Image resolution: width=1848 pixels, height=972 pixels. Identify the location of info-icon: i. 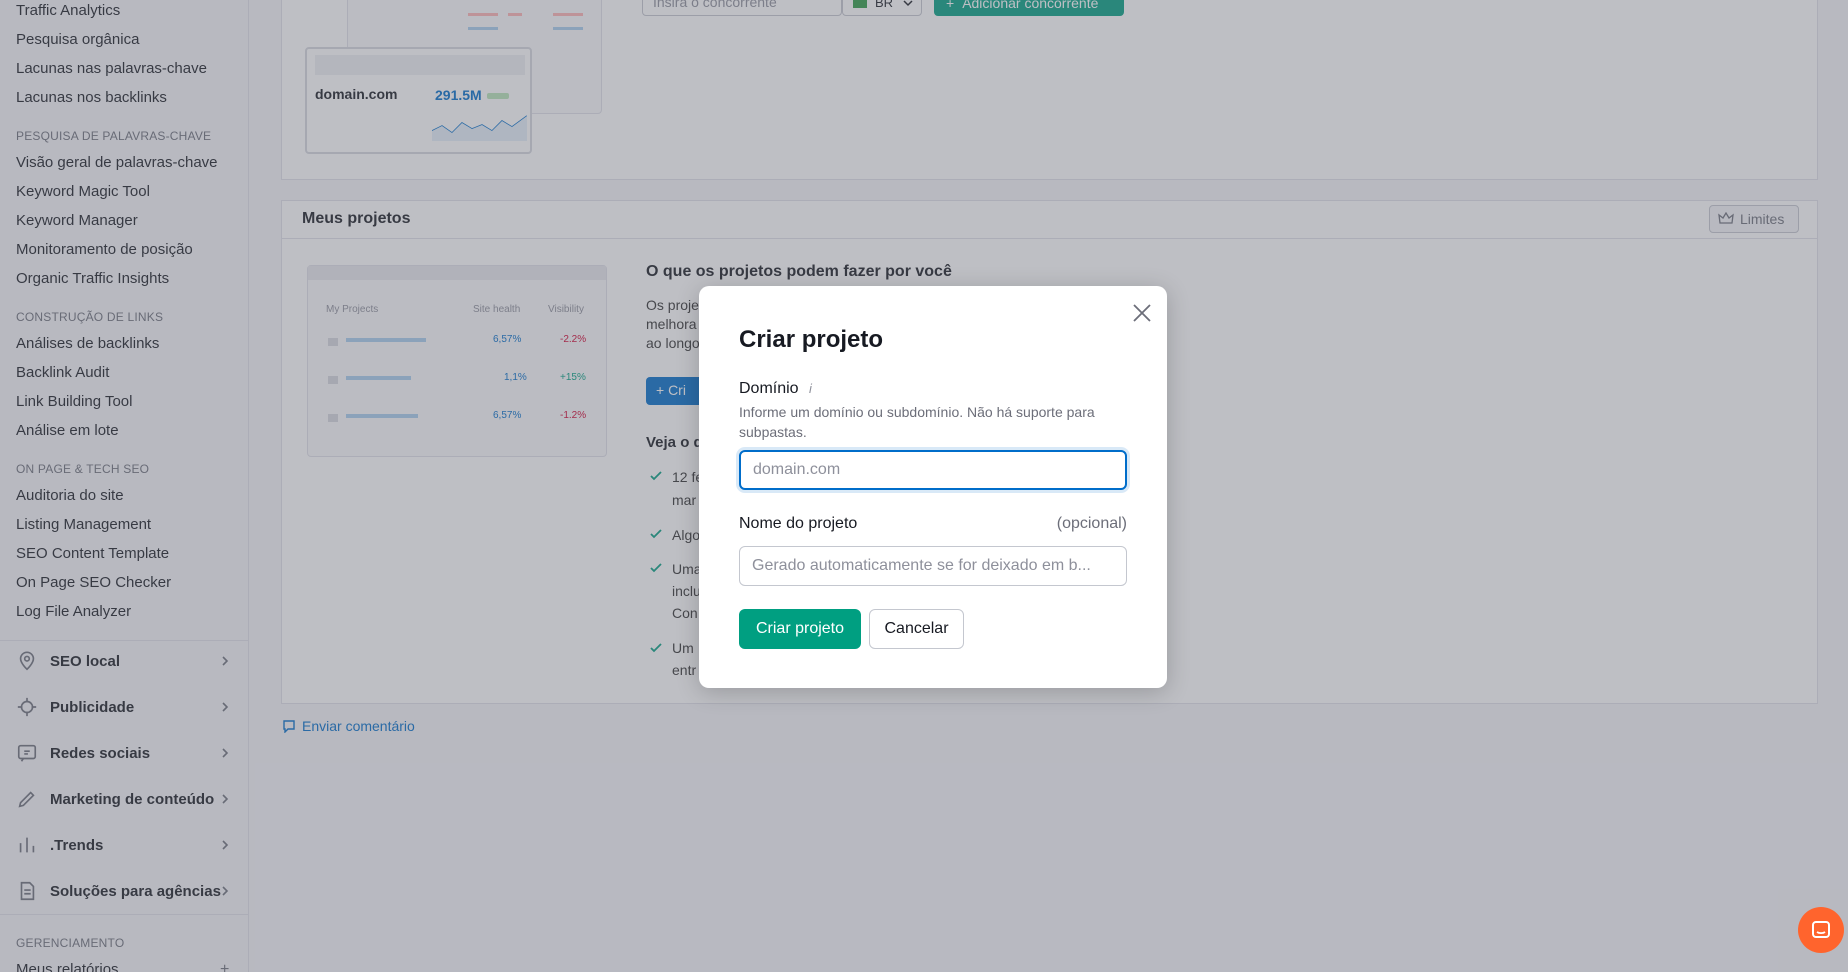
(810, 388).